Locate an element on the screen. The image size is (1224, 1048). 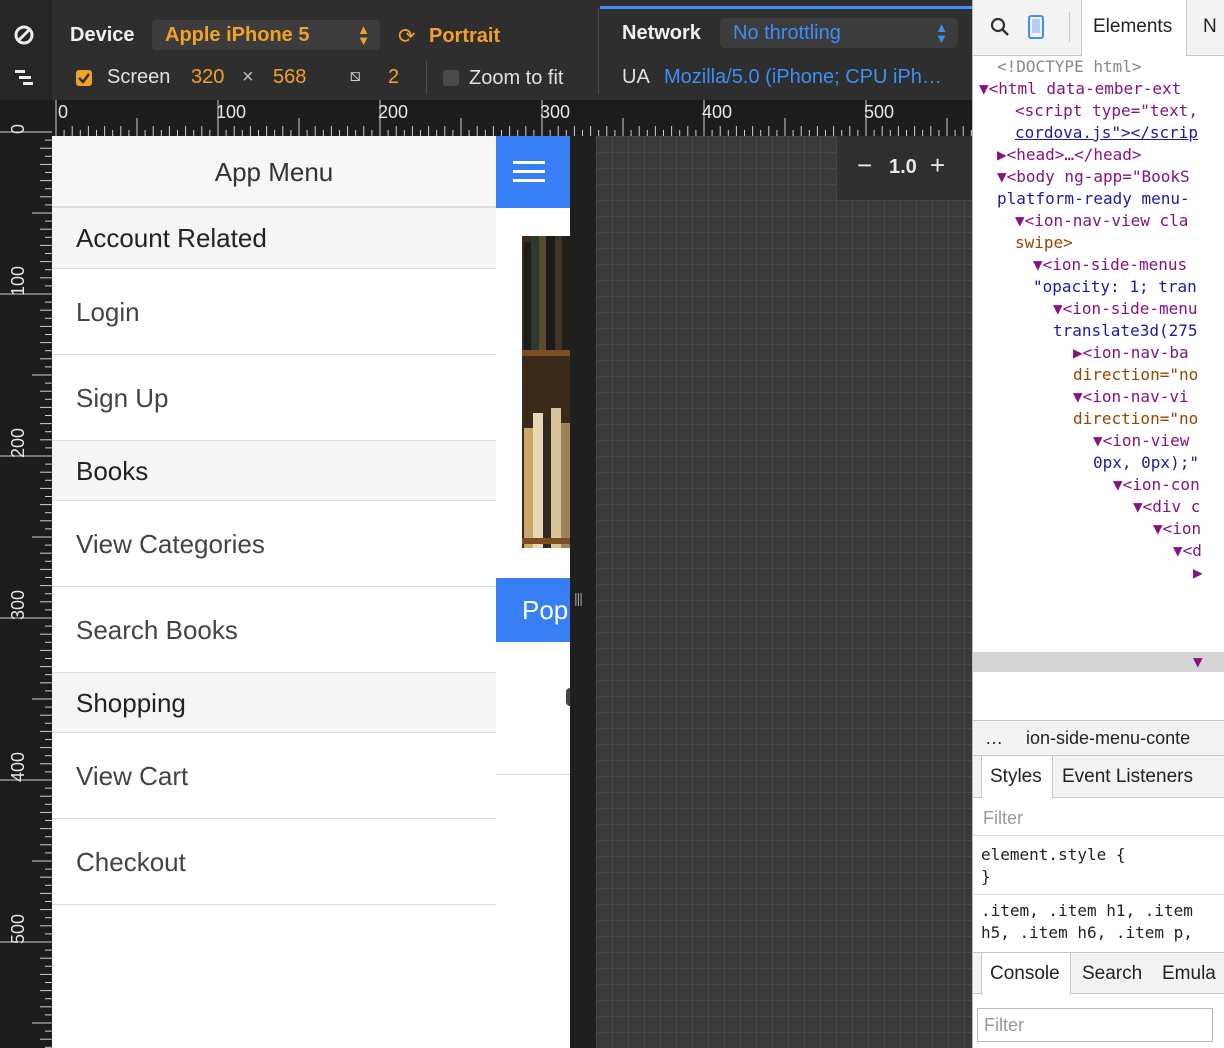
dom-node: ▼<html data-ember-ext is located at coordinates (1101, 89).